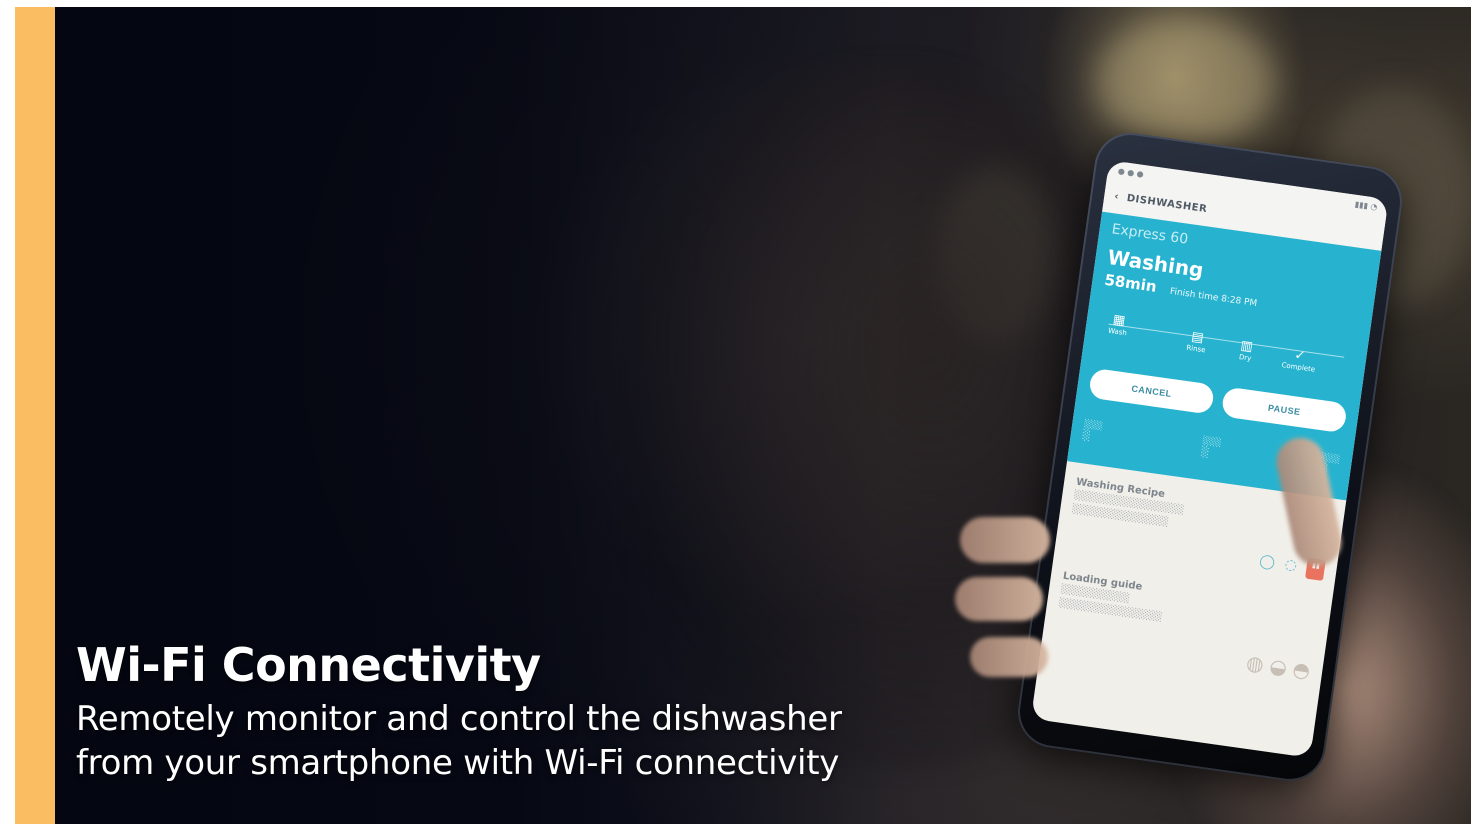 Image resolution: width=1471 pixels, height=824 pixels. I want to click on step-rinse: ▤ Rinse, so click(1197, 341).